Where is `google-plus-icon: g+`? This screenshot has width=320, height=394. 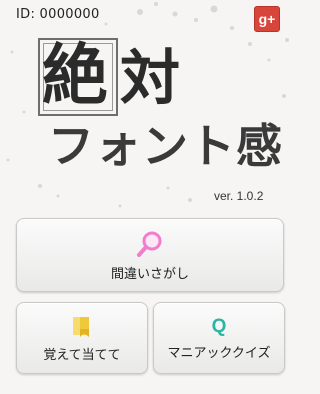
google-plus-icon: g+ is located at coordinates (267, 19).